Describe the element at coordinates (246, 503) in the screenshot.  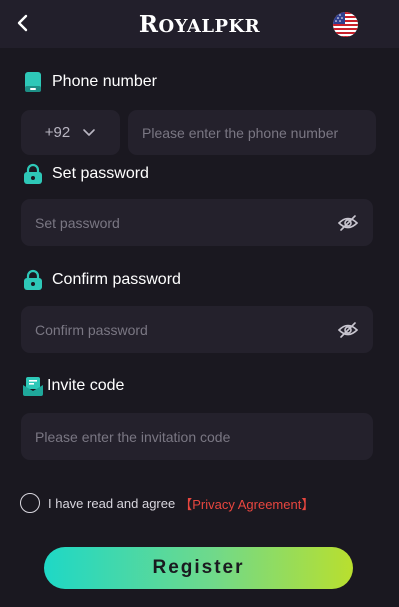
I see `privacy-agreement-link: 【Privacy Agreement】` at that location.